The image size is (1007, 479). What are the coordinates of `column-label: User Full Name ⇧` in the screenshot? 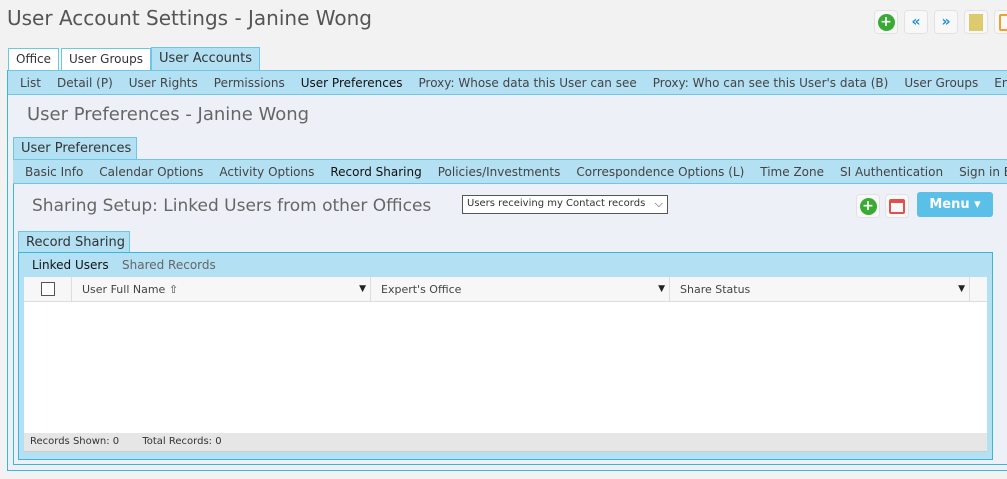 It's located at (130, 289).